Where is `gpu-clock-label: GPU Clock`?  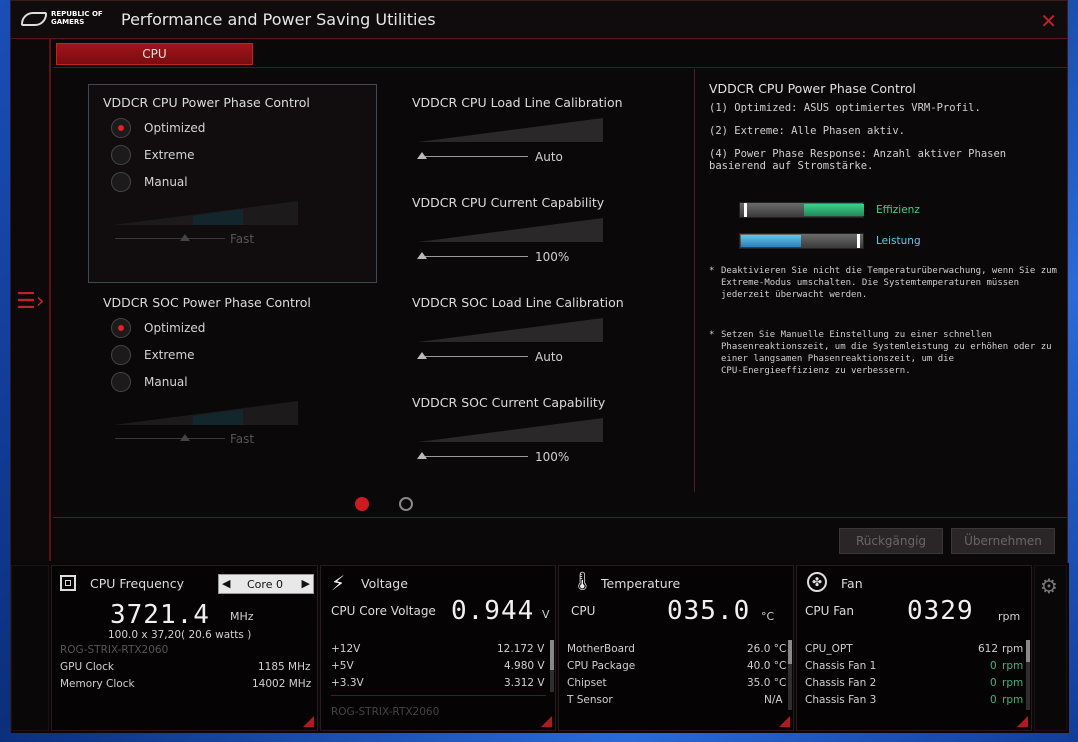 gpu-clock-label: GPU Clock is located at coordinates (87, 667).